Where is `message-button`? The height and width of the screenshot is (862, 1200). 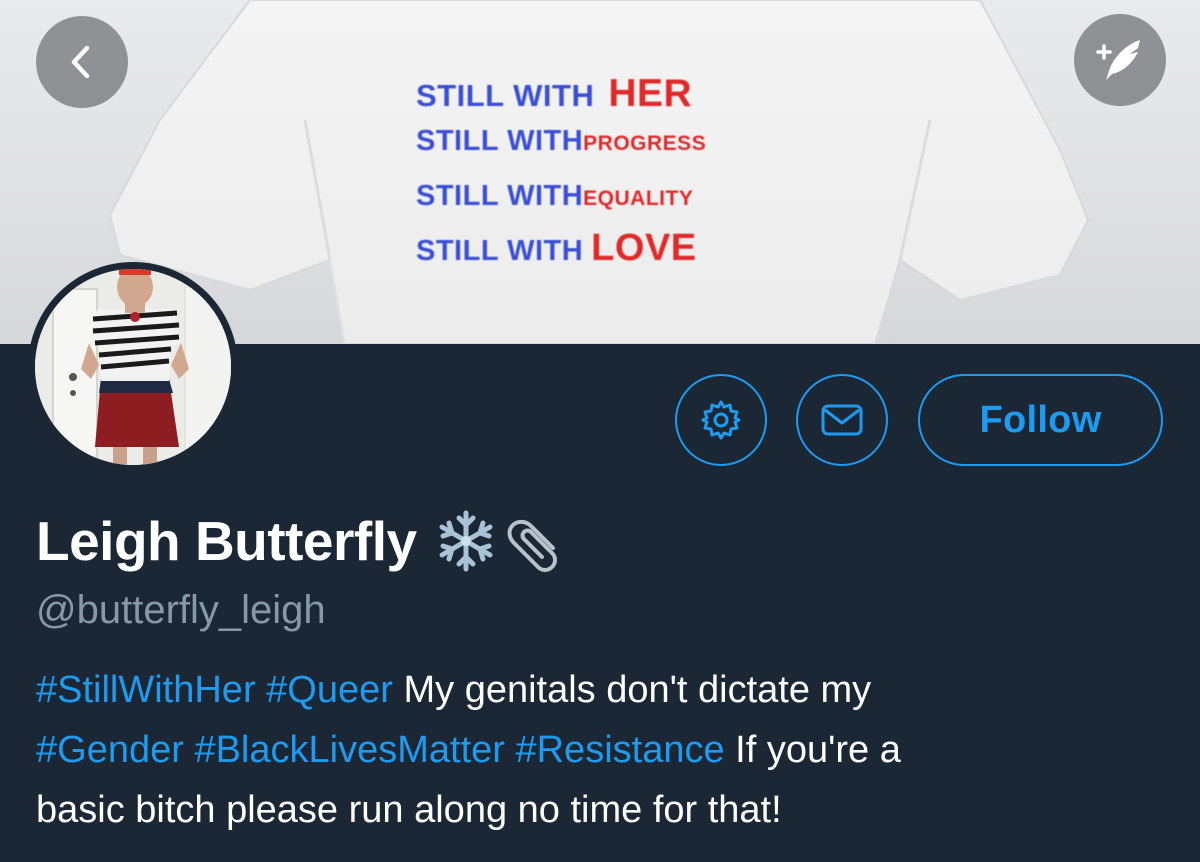
message-button is located at coordinates (842, 420).